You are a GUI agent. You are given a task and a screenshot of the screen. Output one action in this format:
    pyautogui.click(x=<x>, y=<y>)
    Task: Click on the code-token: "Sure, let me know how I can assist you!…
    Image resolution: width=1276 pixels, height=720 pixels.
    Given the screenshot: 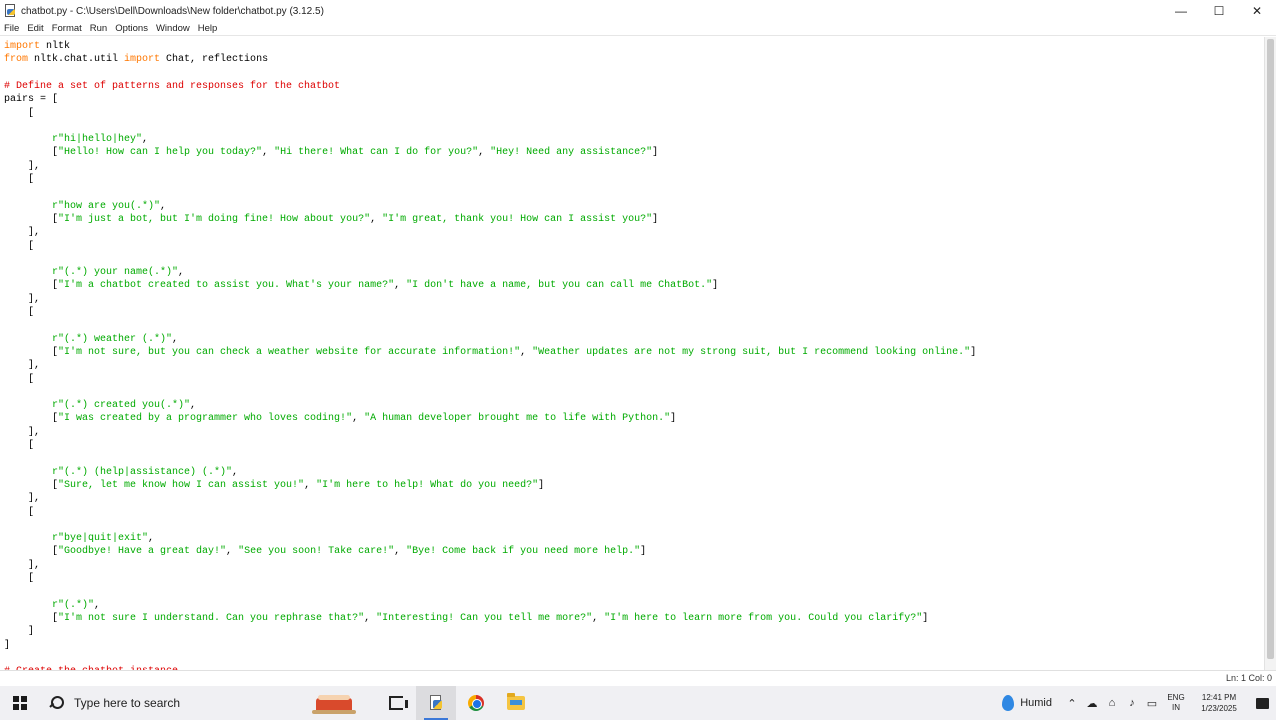 What is the action you would take?
    pyautogui.click(x=181, y=485)
    